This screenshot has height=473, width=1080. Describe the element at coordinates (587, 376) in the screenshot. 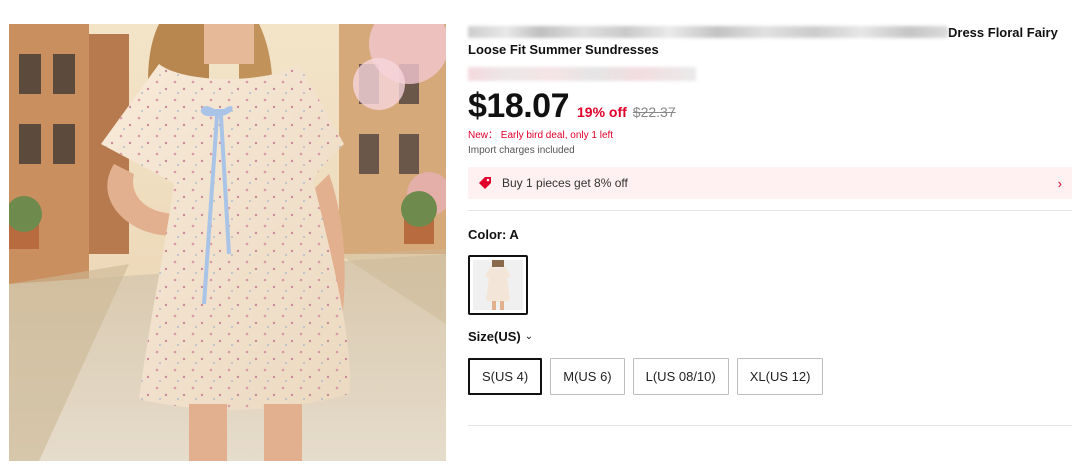

I see `size-option-m: M(US 6)` at that location.